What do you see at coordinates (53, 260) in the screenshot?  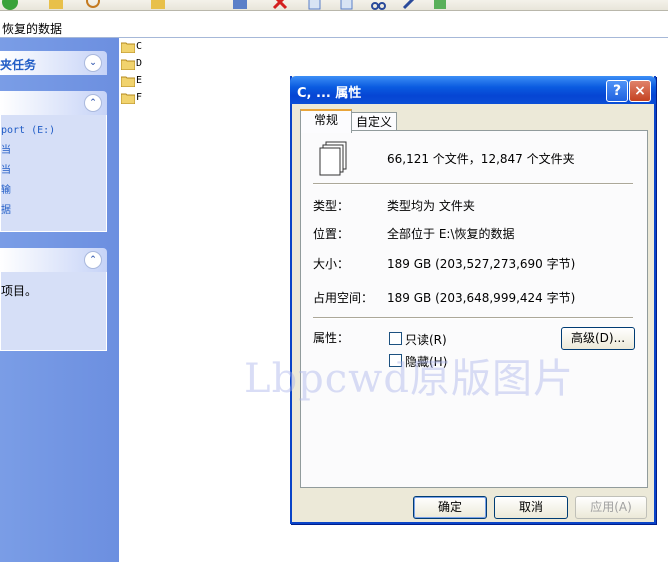 I see `details-header: ⌃` at bounding box center [53, 260].